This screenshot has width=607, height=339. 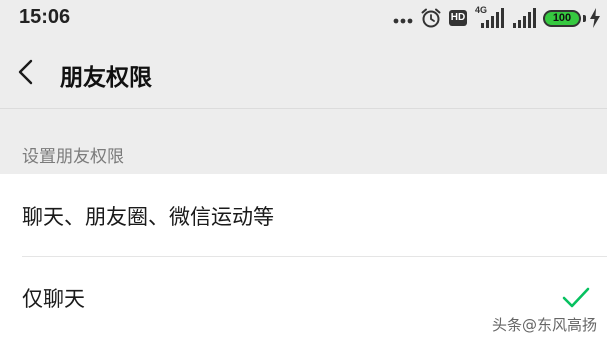 I want to click on watermark-text: 头条@东风高扬, so click(x=544, y=325).